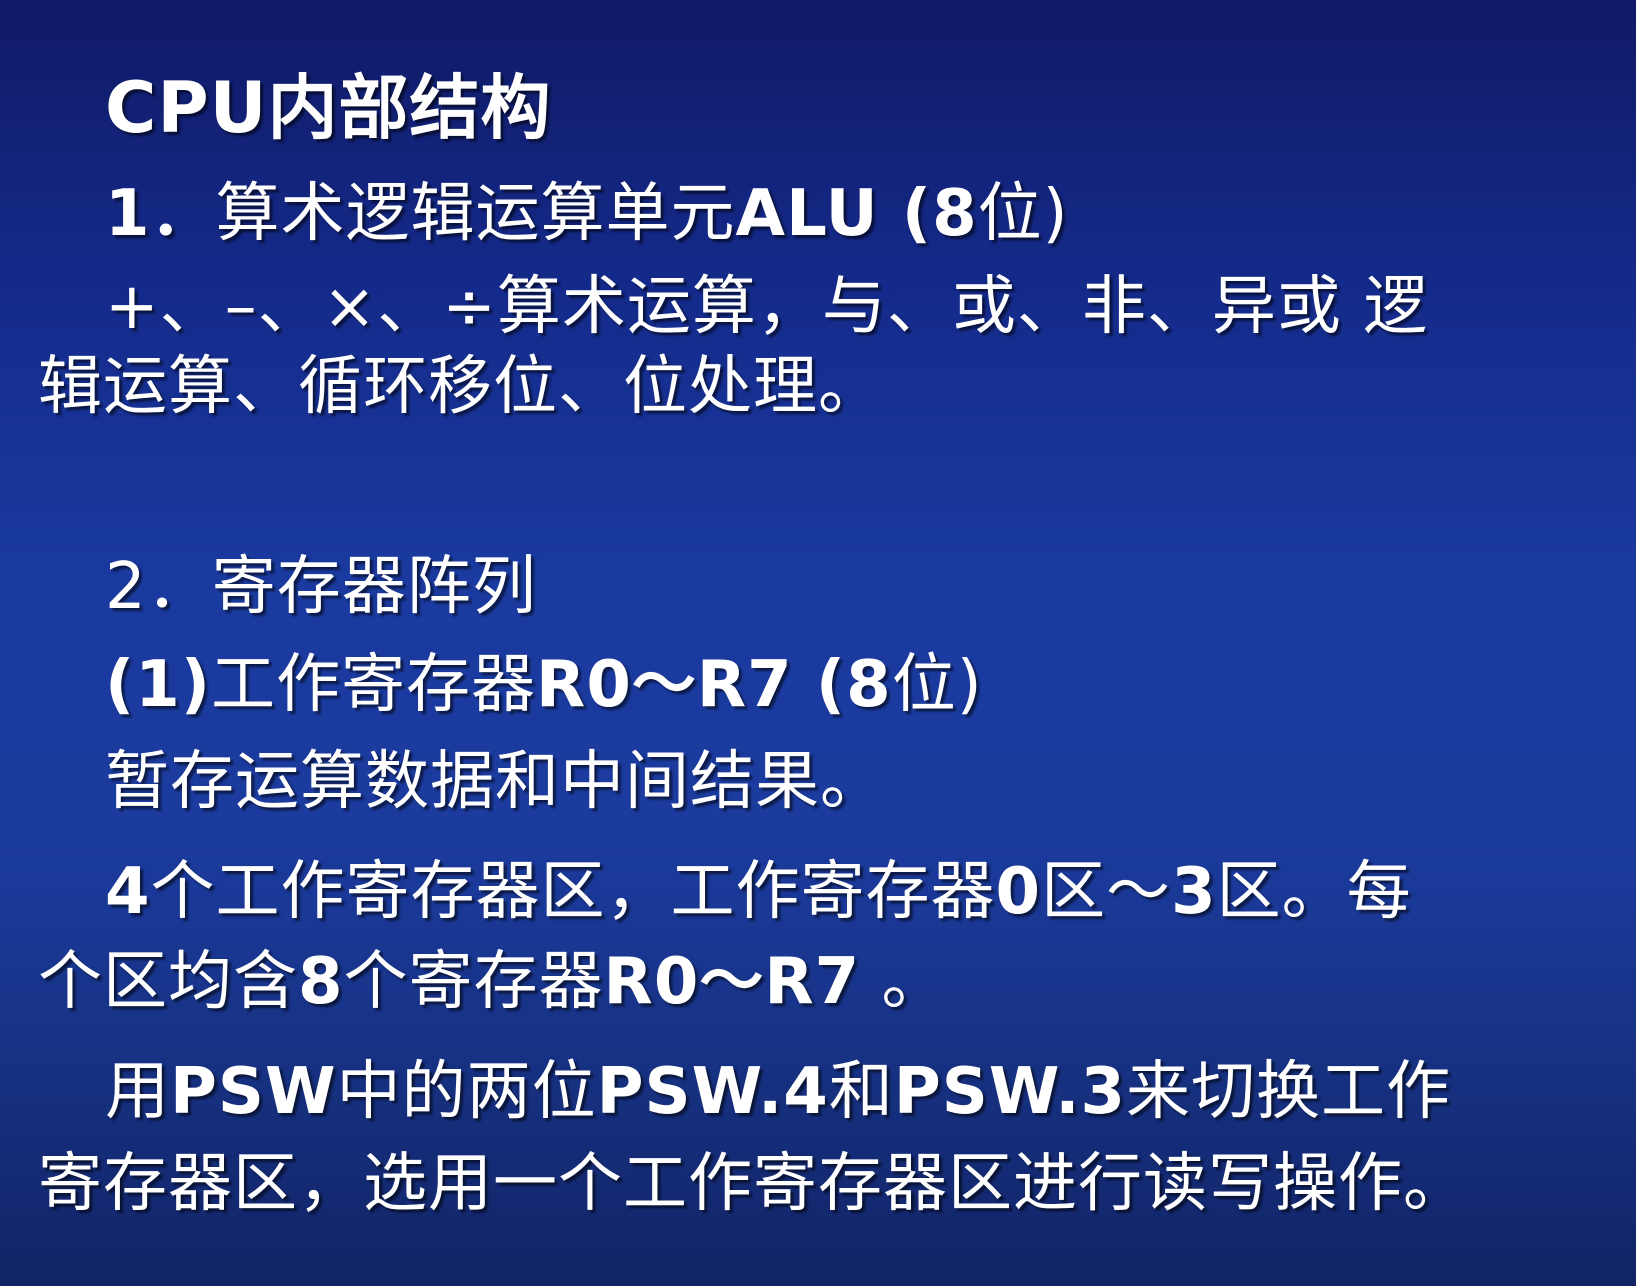 The image size is (1636, 1286). What do you see at coordinates (937, 685) in the screenshot?
I see `subheading-text-tail: 位)` at bounding box center [937, 685].